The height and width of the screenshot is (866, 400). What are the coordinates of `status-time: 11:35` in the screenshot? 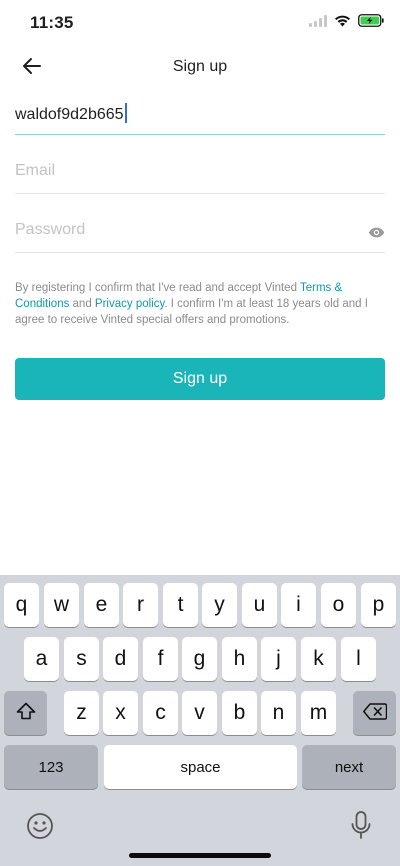 It's located at (52, 22).